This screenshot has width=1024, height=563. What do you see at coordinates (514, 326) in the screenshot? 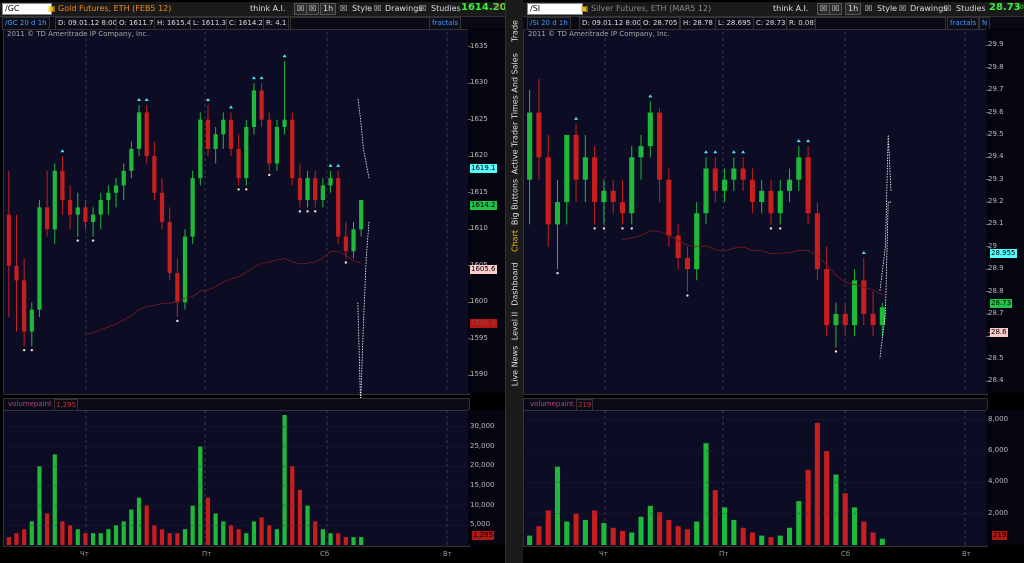
I see `sidebar-tab-level-ii: Level II` at bounding box center [514, 326].